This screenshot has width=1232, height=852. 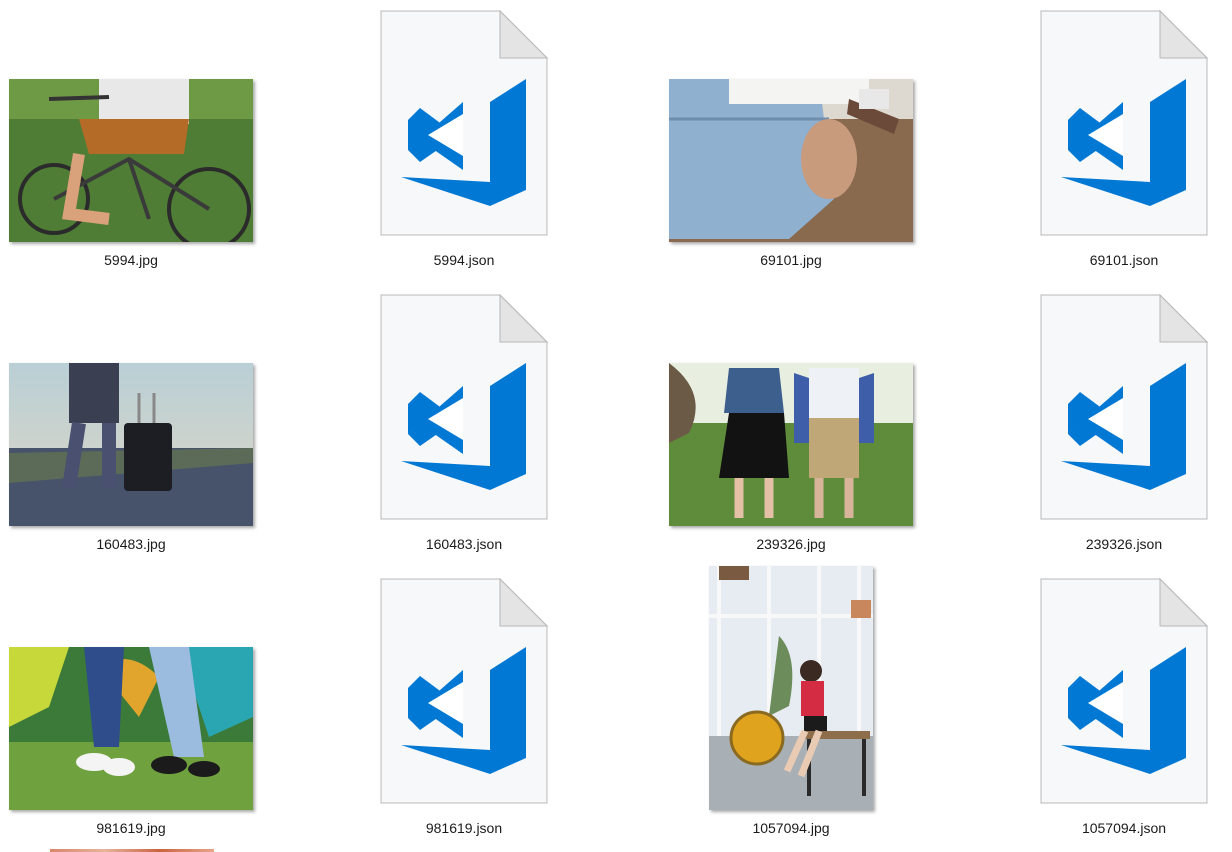 What do you see at coordinates (791, 260) in the screenshot?
I see `file-name-label: 69101.jpg` at bounding box center [791, 260].